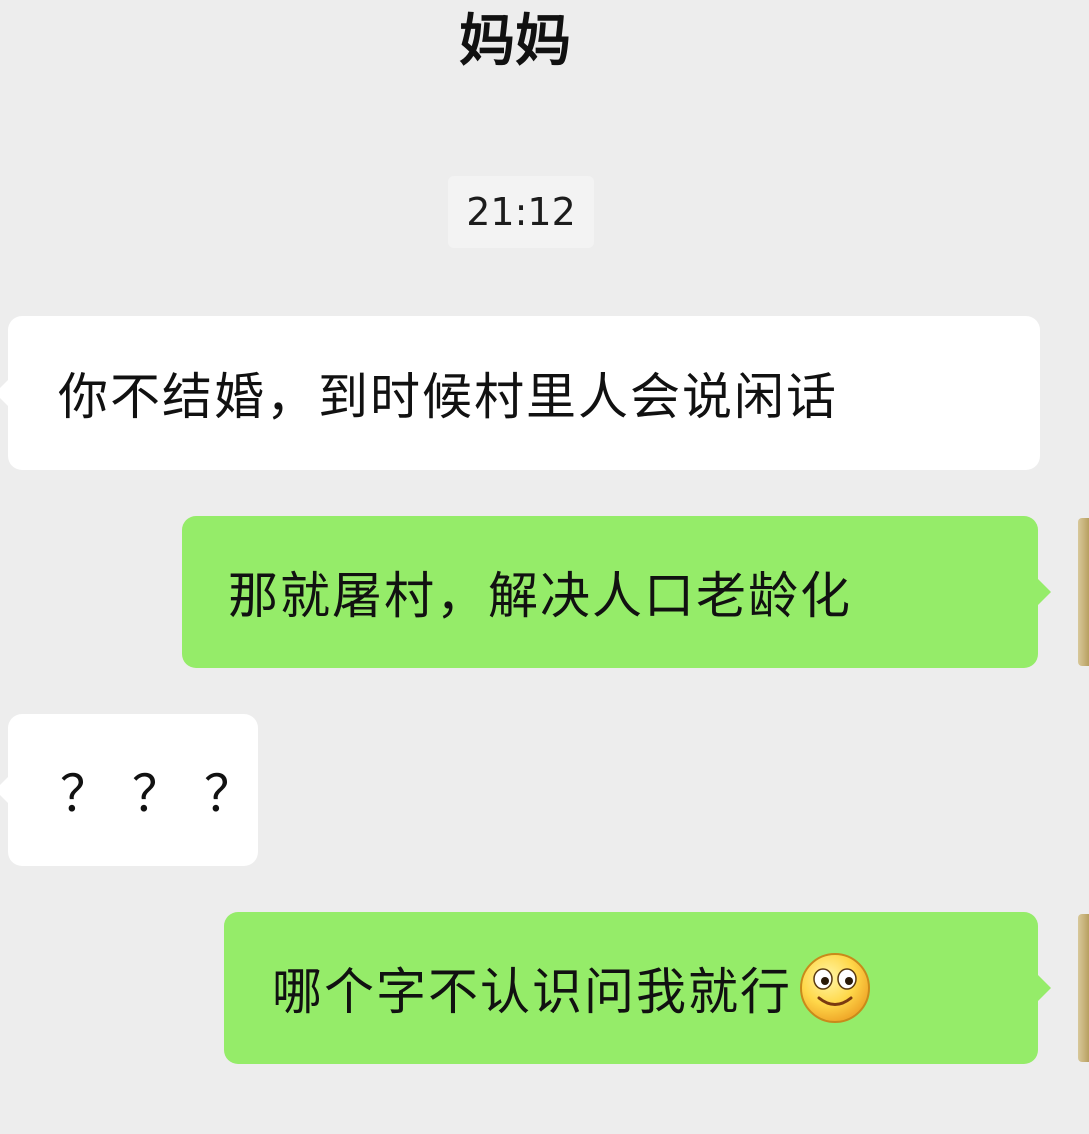 This screenshot has height=1134, width=1089. I want to click on message-text: 那就屠村，解决人口老龄化, so click(540, 596).